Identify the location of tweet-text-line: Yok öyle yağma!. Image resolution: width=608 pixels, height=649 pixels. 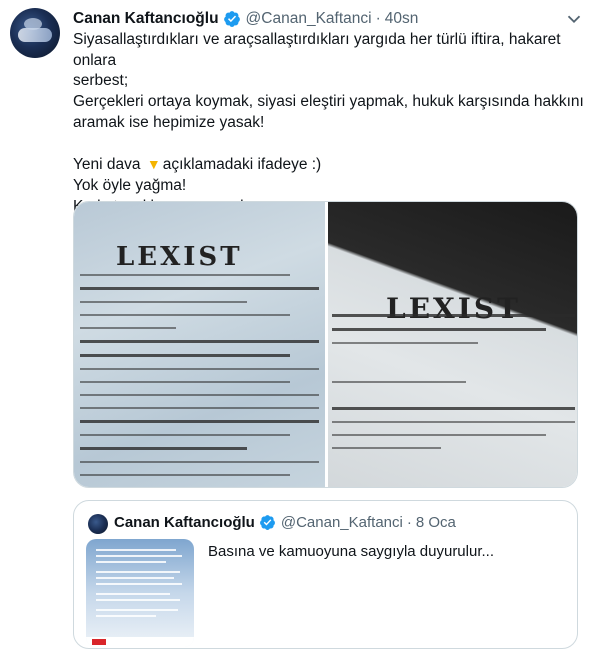
(130, 185).